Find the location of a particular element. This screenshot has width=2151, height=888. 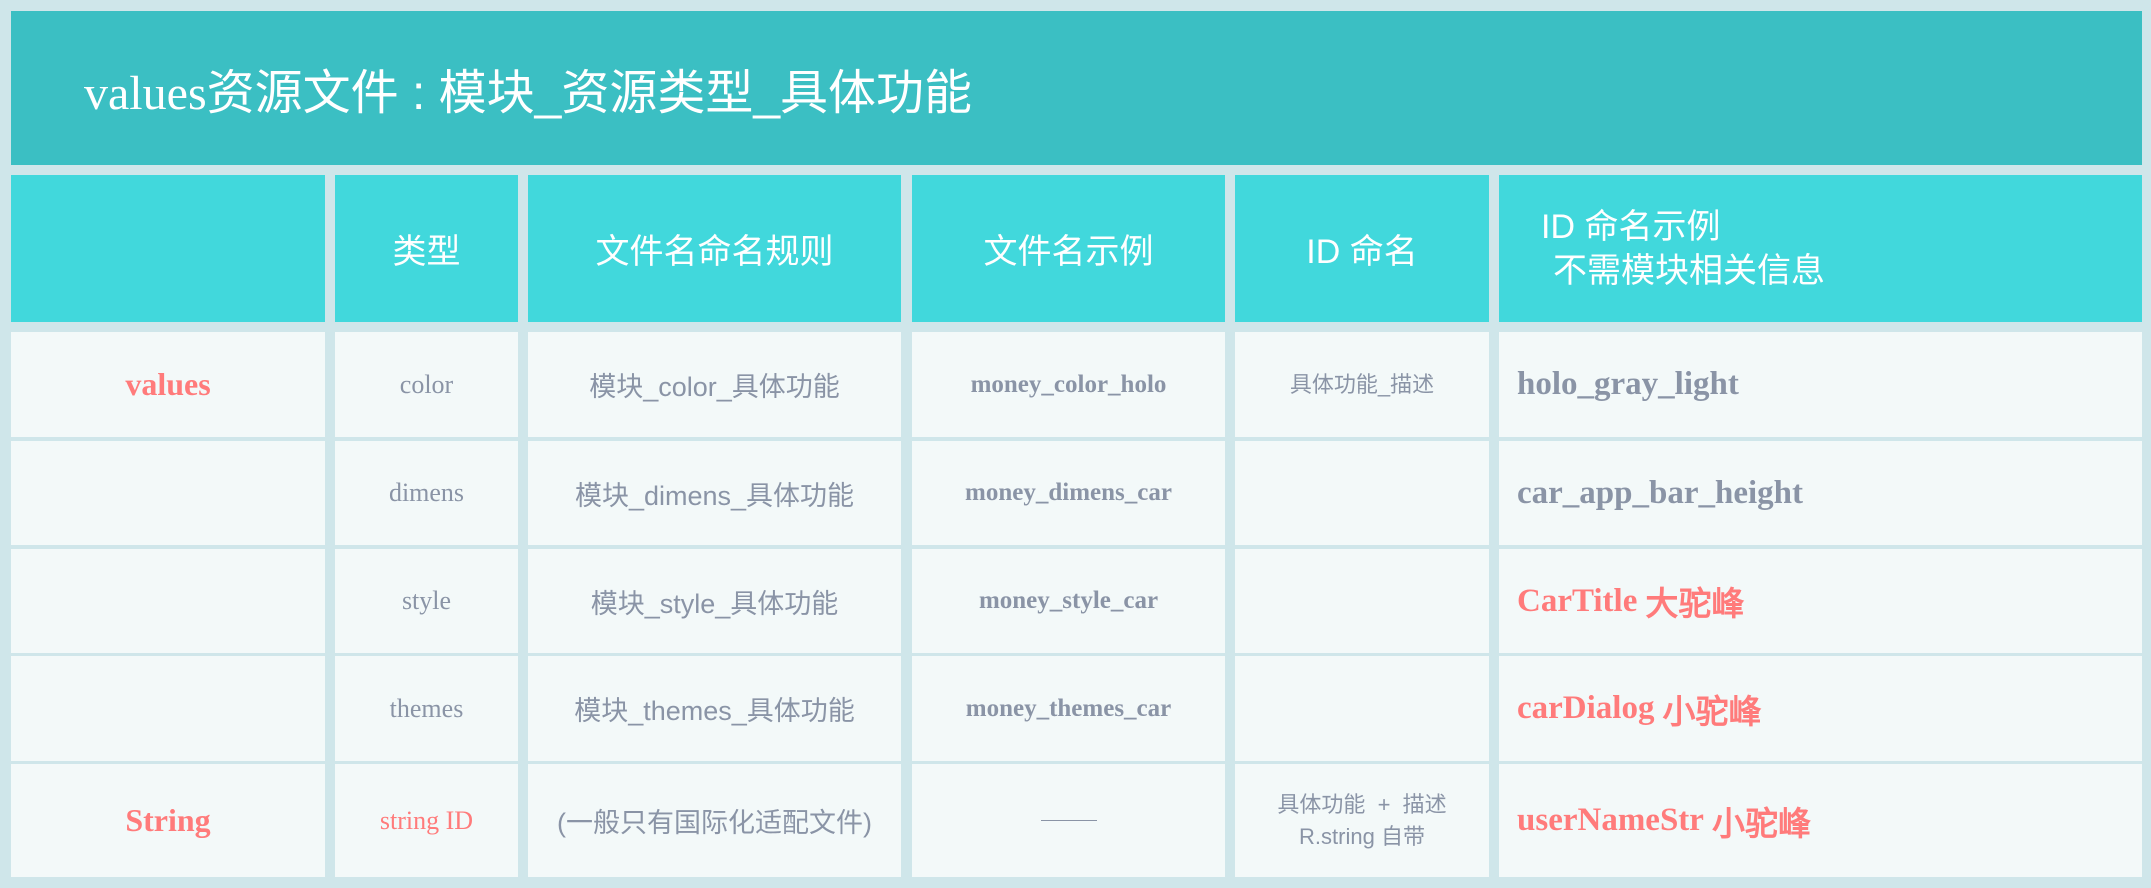

id-naming-cell: 具体功能_描述 is located at coordinates (1362, 384).